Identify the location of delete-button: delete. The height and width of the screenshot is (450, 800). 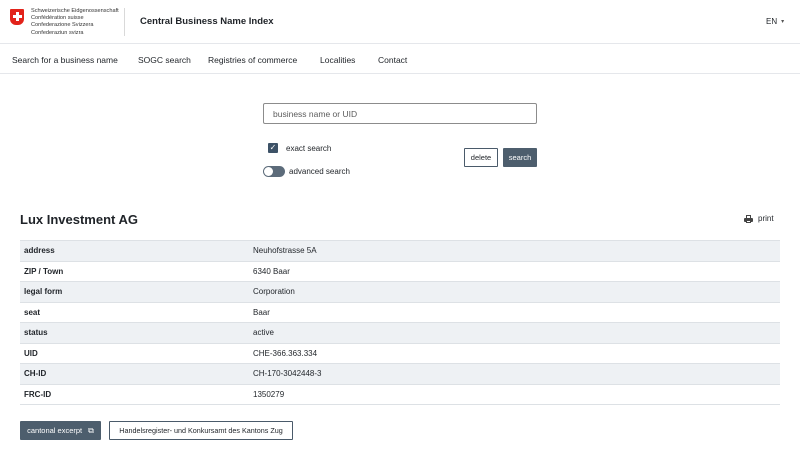
(481, 157).